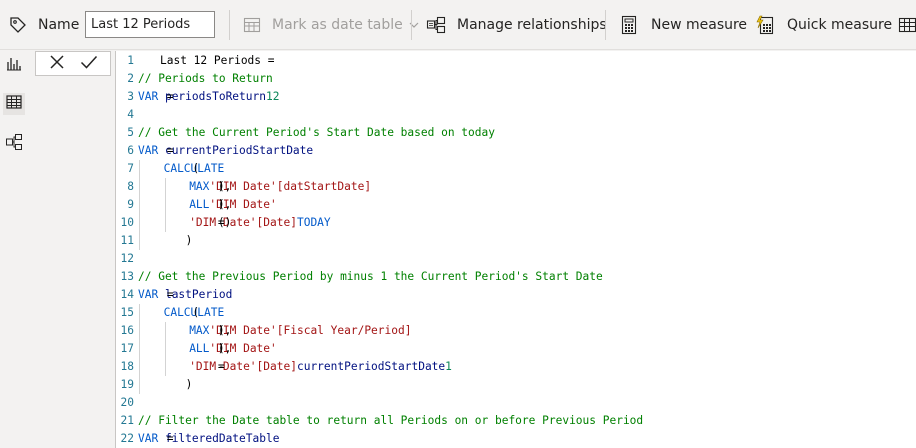 The image size is (916, 448). I want to click on measure-name-input, so click(150, 24).